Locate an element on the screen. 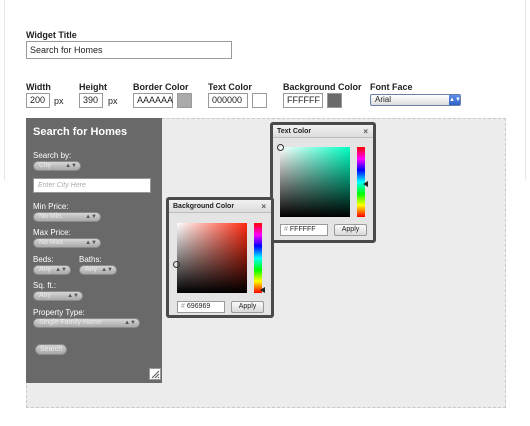 Image resolution: width=530 pixels, height=426 pixels. height-label: Height is located at coordinates (93, 87).